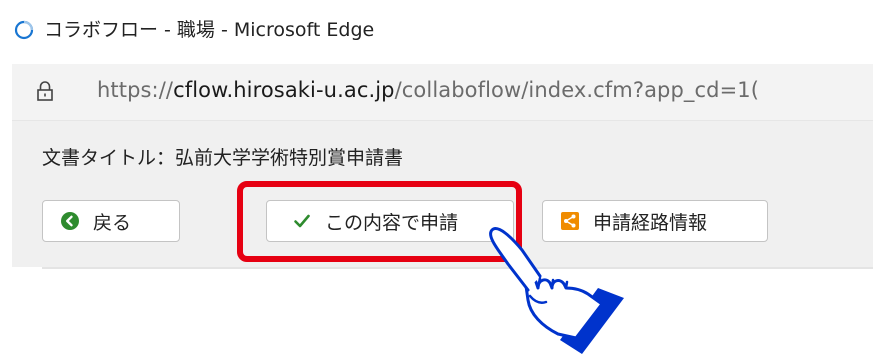 The width and height of the screenshot is (873, 356). I want to click on arrow-left-circle-icon, so click(70, 221).